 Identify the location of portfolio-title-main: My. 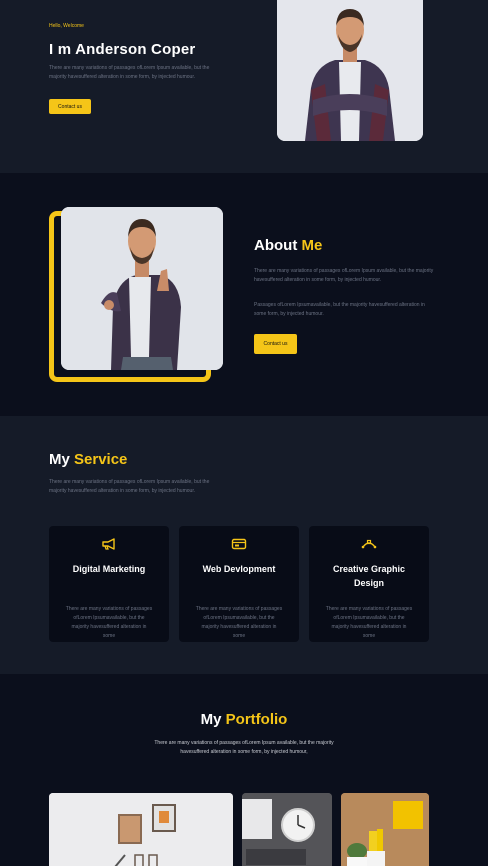
(211, 719).